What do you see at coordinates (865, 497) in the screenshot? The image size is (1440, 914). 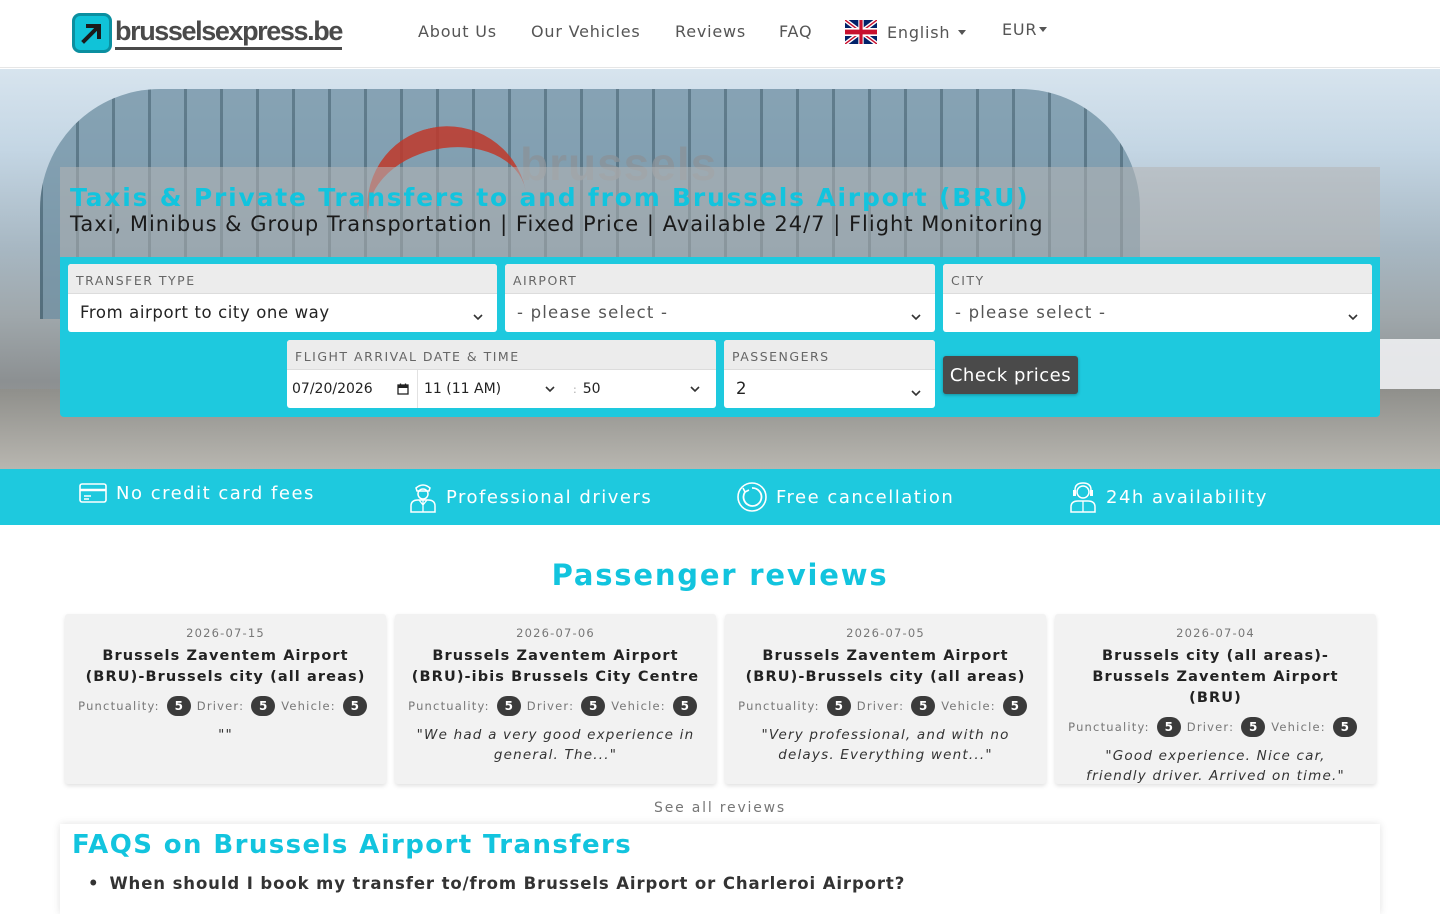 I see `feature-label: Free cancellation` at bounding box center [865, 497].